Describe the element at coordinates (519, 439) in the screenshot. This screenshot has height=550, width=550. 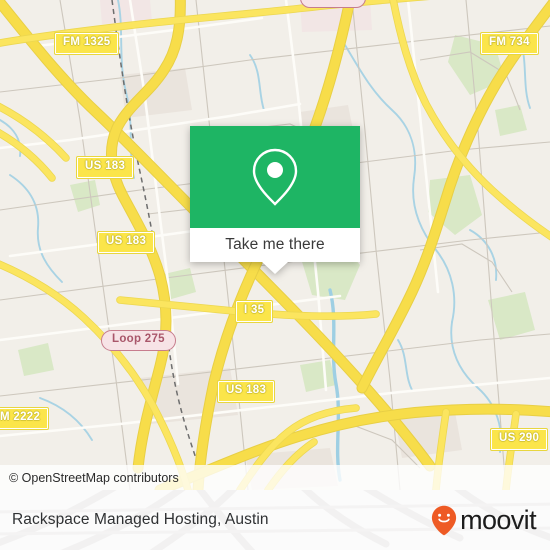
I see `road-shield-us-290: US 290` at that location.